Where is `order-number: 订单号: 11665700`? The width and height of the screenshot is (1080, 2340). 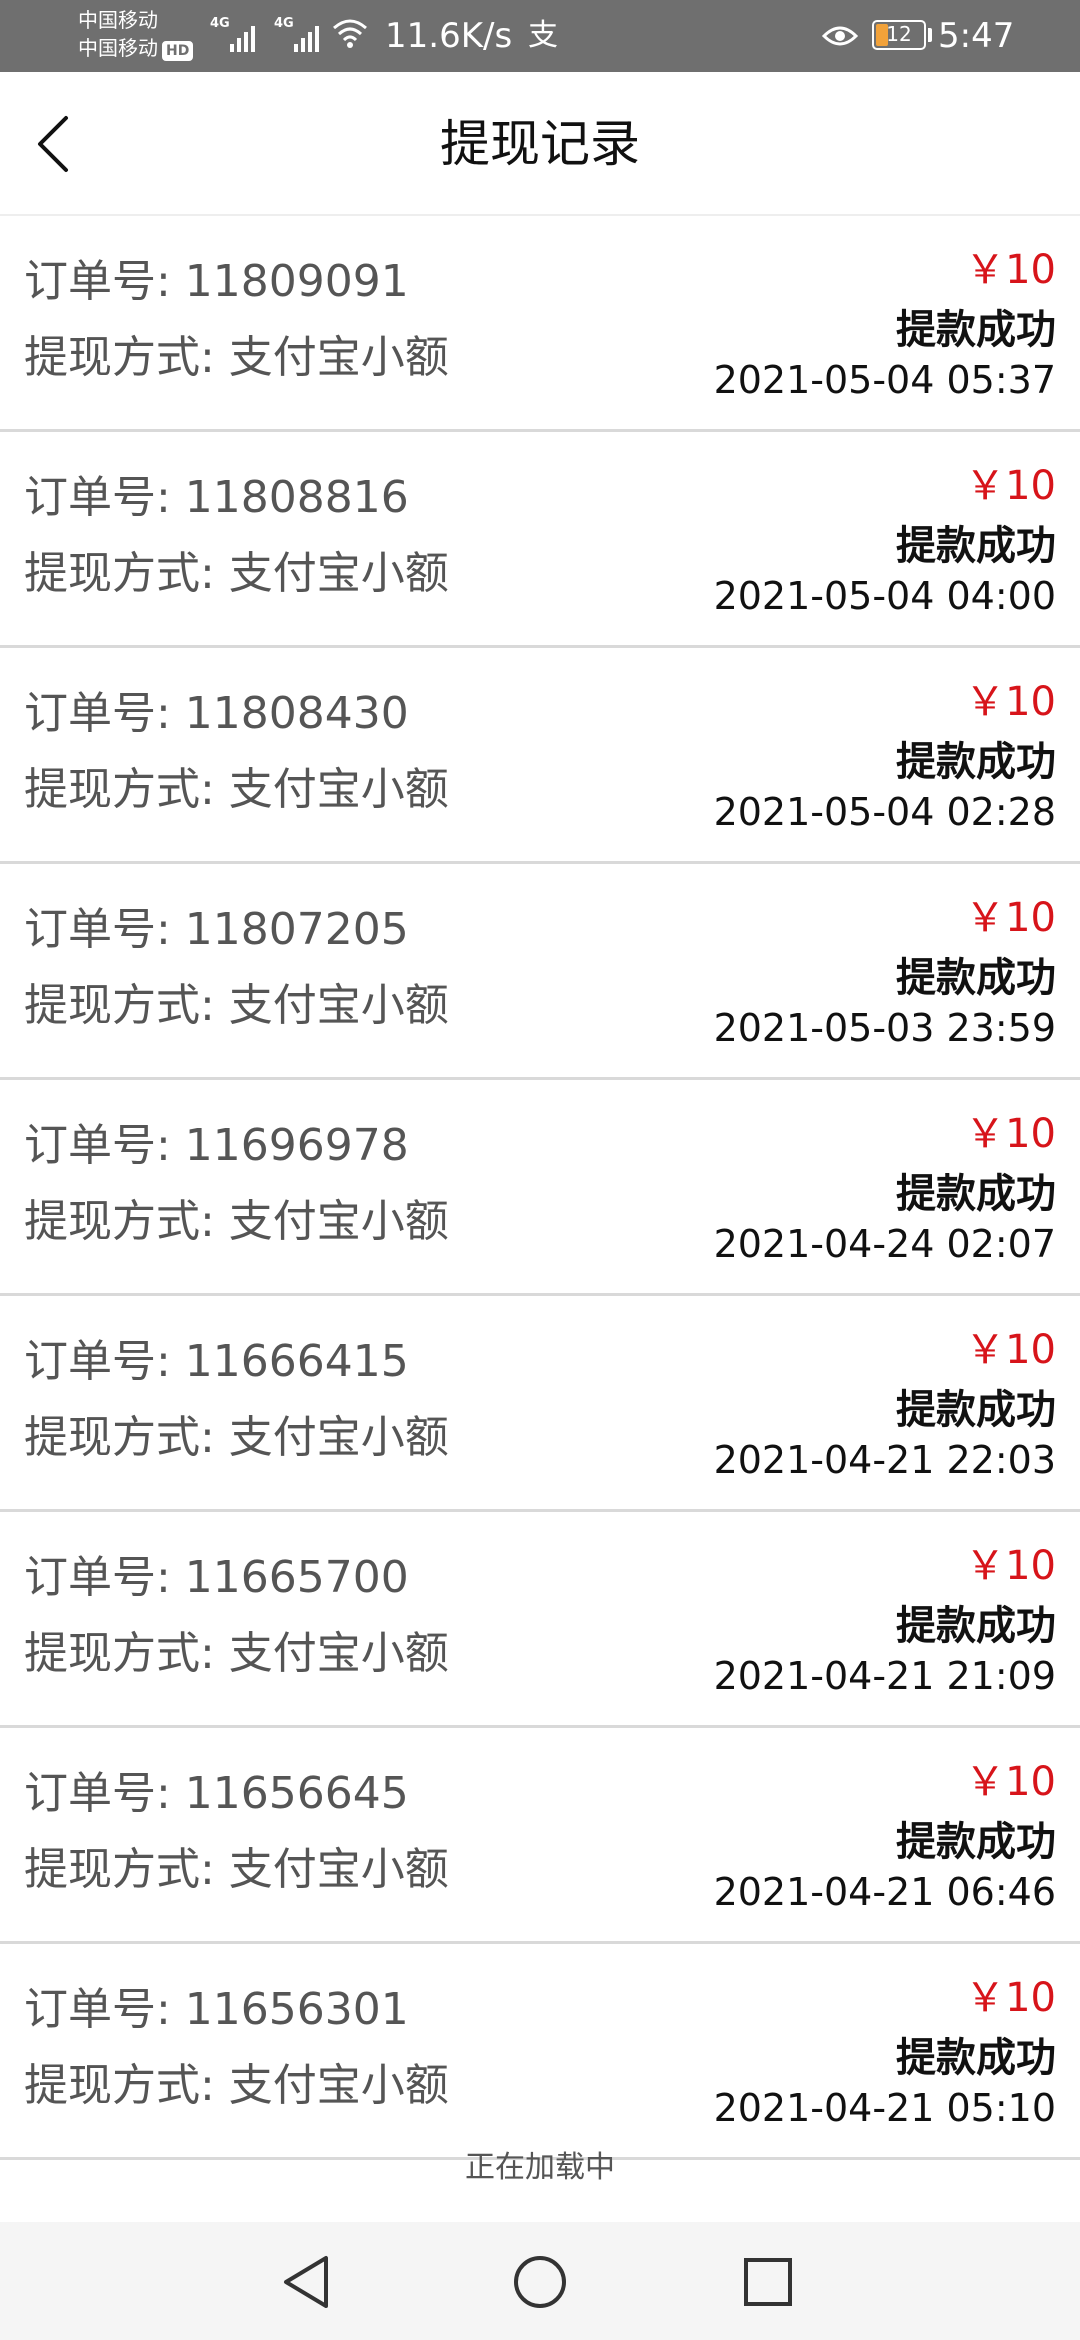
order-number: 订单号: 11665700 is located at coordinates (216, 1577).